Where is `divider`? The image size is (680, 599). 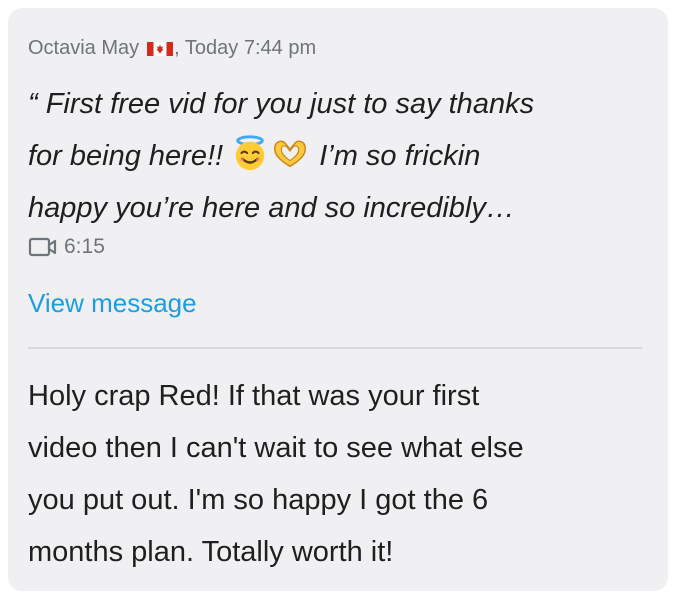 divider is located at coordinates (335, 348).